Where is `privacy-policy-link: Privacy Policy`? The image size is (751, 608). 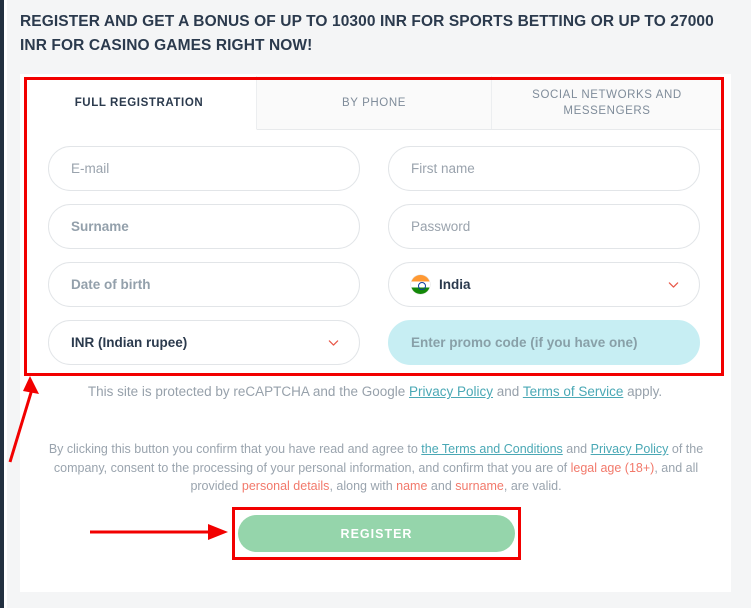
privacy-policy-link: Privacy Policy is located at coordinates (630, 449).